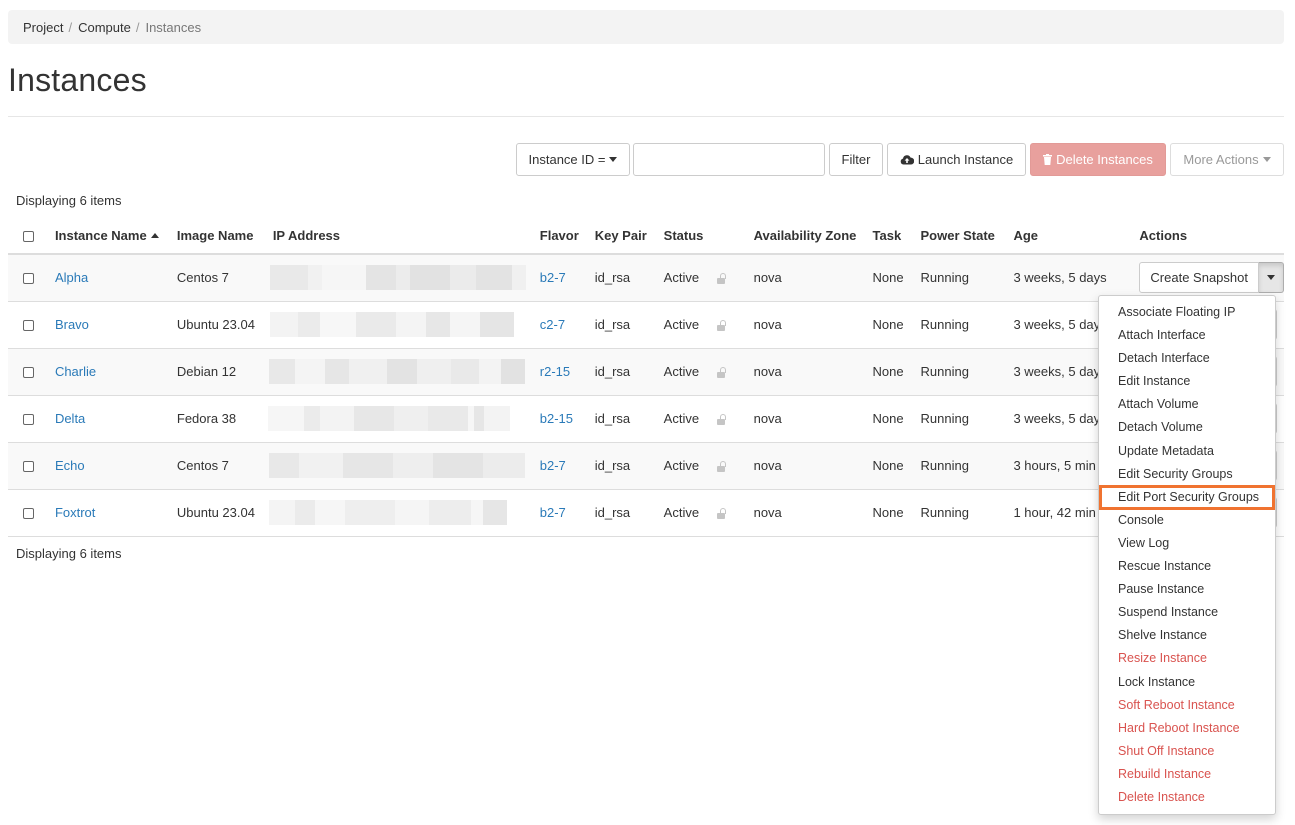 This screenshot has height=825, width=1295. Describe the element at coordinates (154, 235) in the screenshot. I see `sort-ascending-icon` at that location.